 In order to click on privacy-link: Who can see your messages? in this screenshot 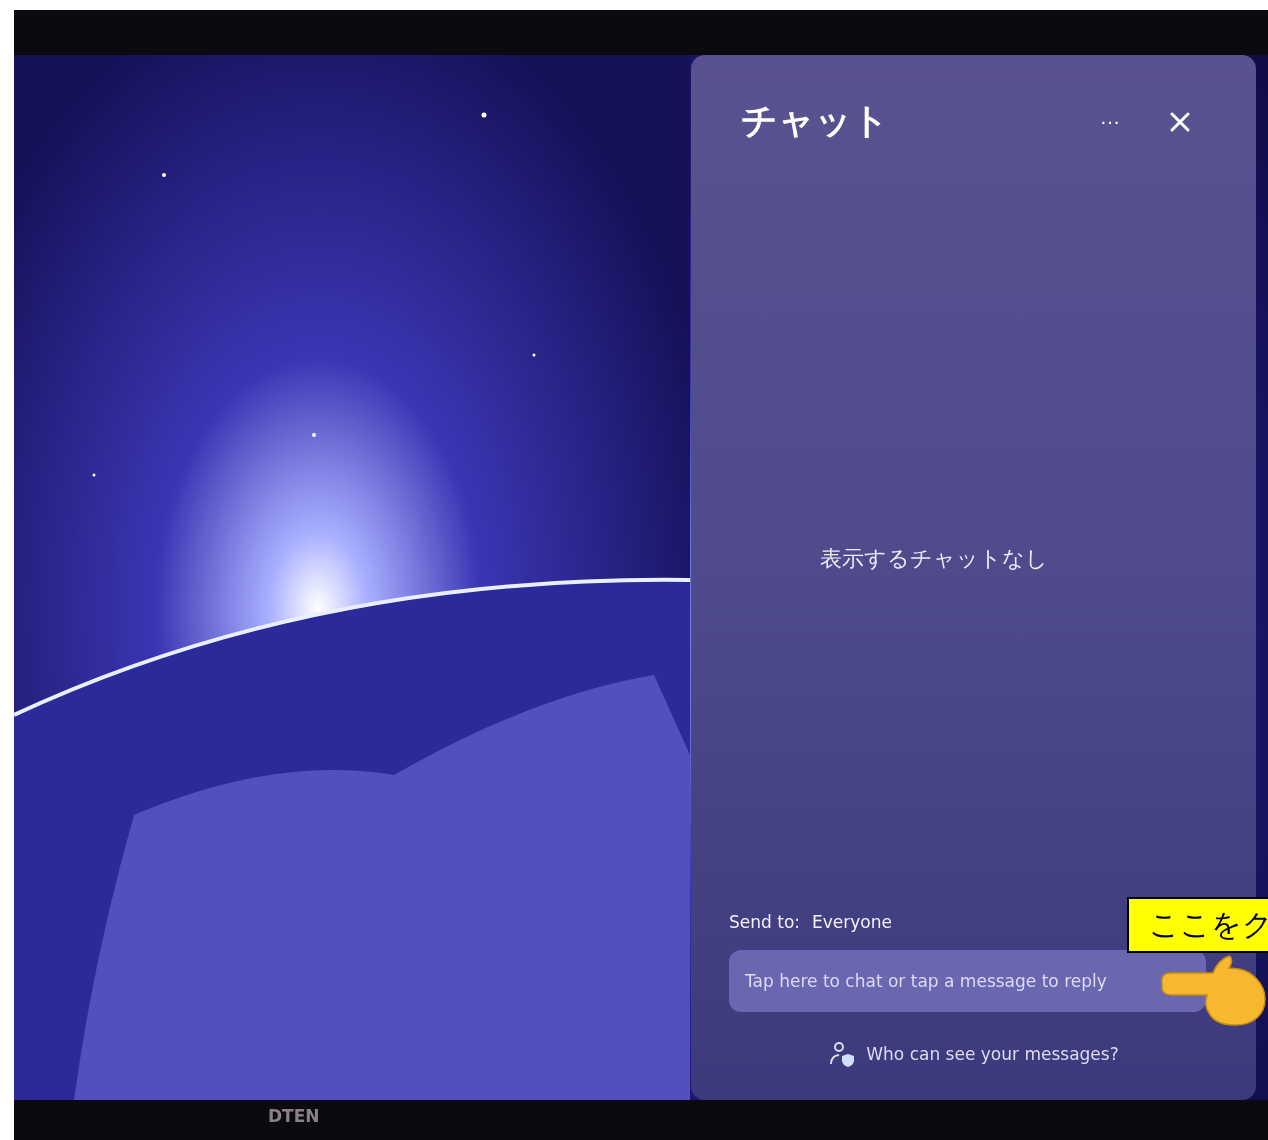, I will do `click(973, 1056)`.